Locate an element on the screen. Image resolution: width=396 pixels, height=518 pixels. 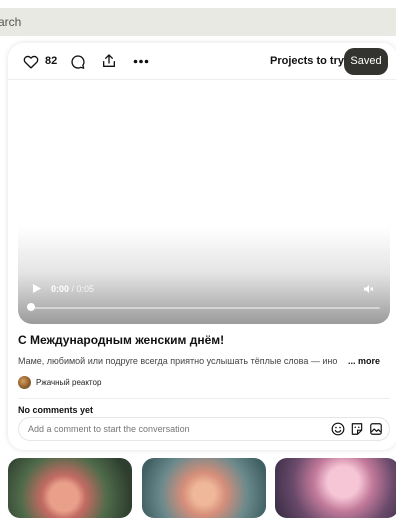
comments-heading: No comments yet is located at coordinates (56, 410).